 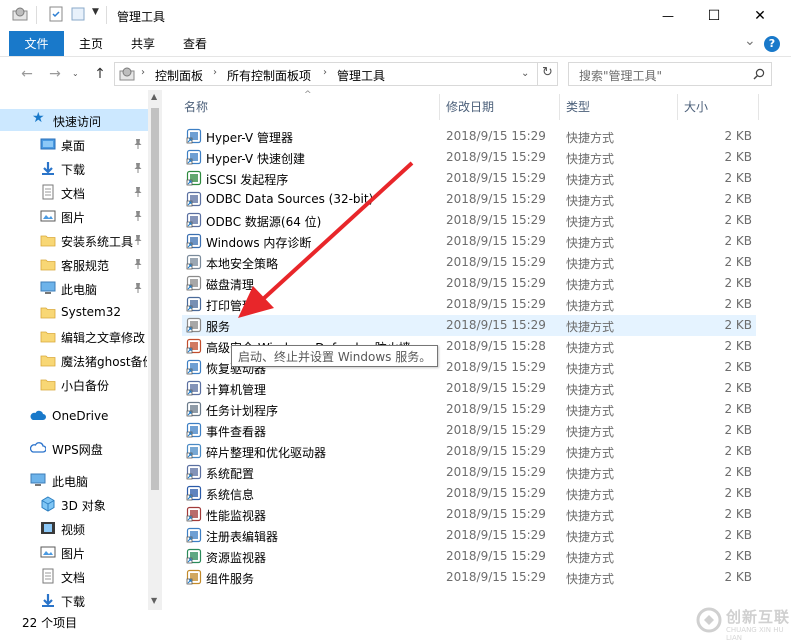 What do you see at coordinates (38, 479) in the screenshot?
I see `computer-icon` at bounding box center [38, 479].